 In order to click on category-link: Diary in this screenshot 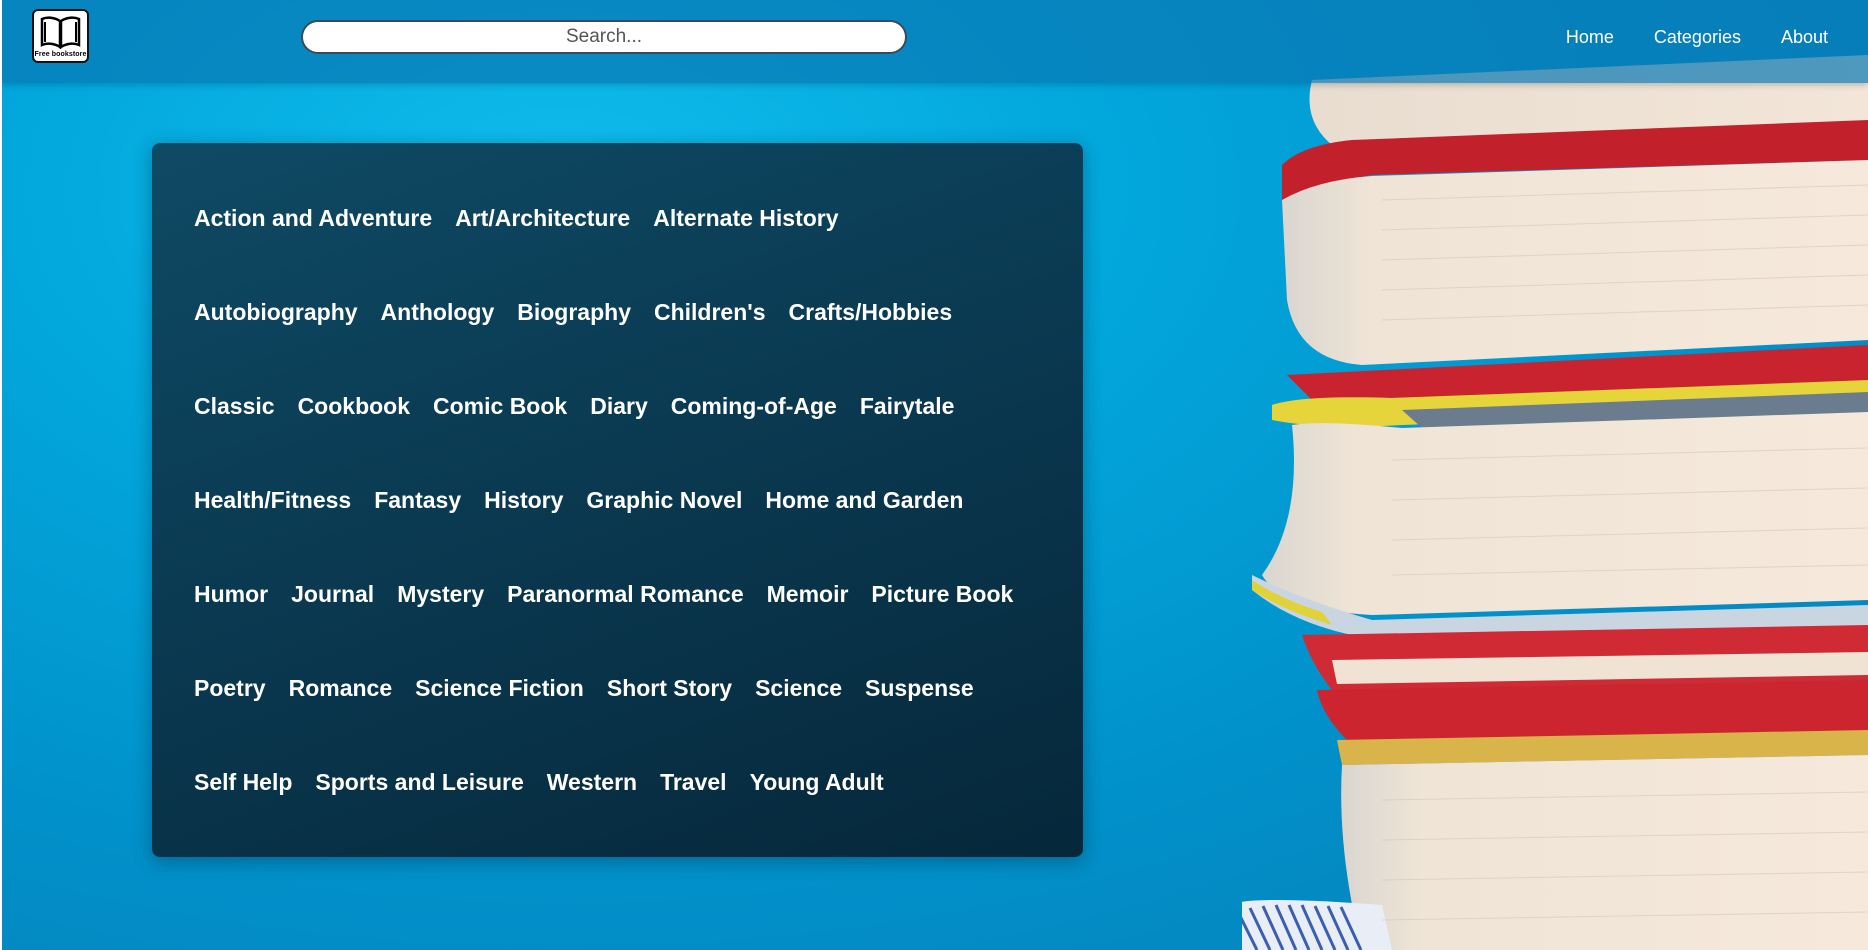, I will do `click(619, 406)`.